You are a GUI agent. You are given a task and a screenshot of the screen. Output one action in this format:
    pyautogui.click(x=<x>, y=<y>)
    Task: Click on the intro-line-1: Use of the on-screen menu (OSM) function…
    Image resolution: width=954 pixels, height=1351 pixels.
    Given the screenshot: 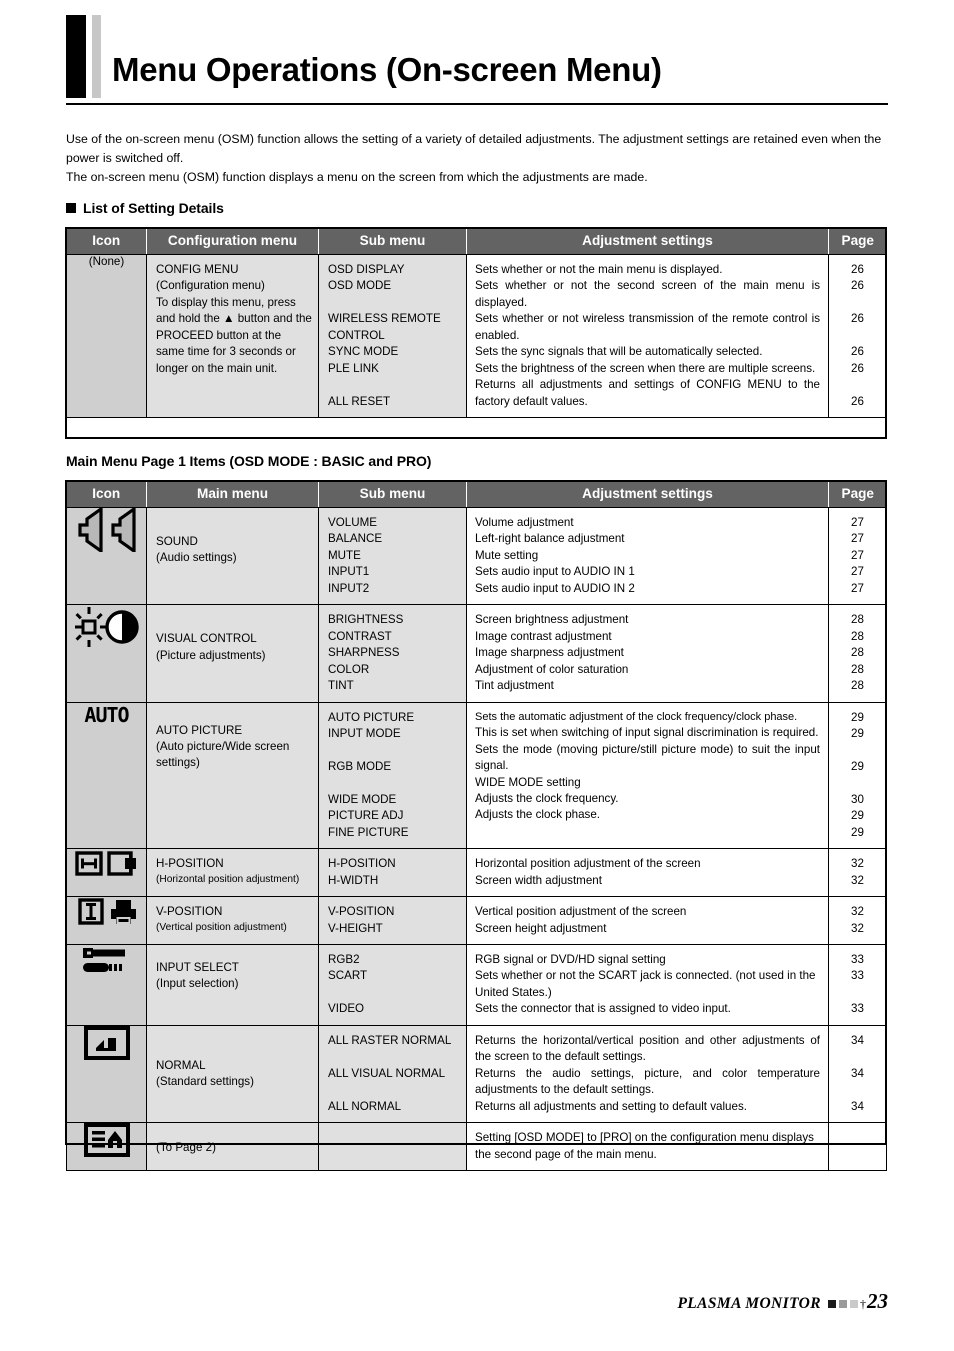 What is the action you would take?
    pyautogui.click(x=474, y=149)
    